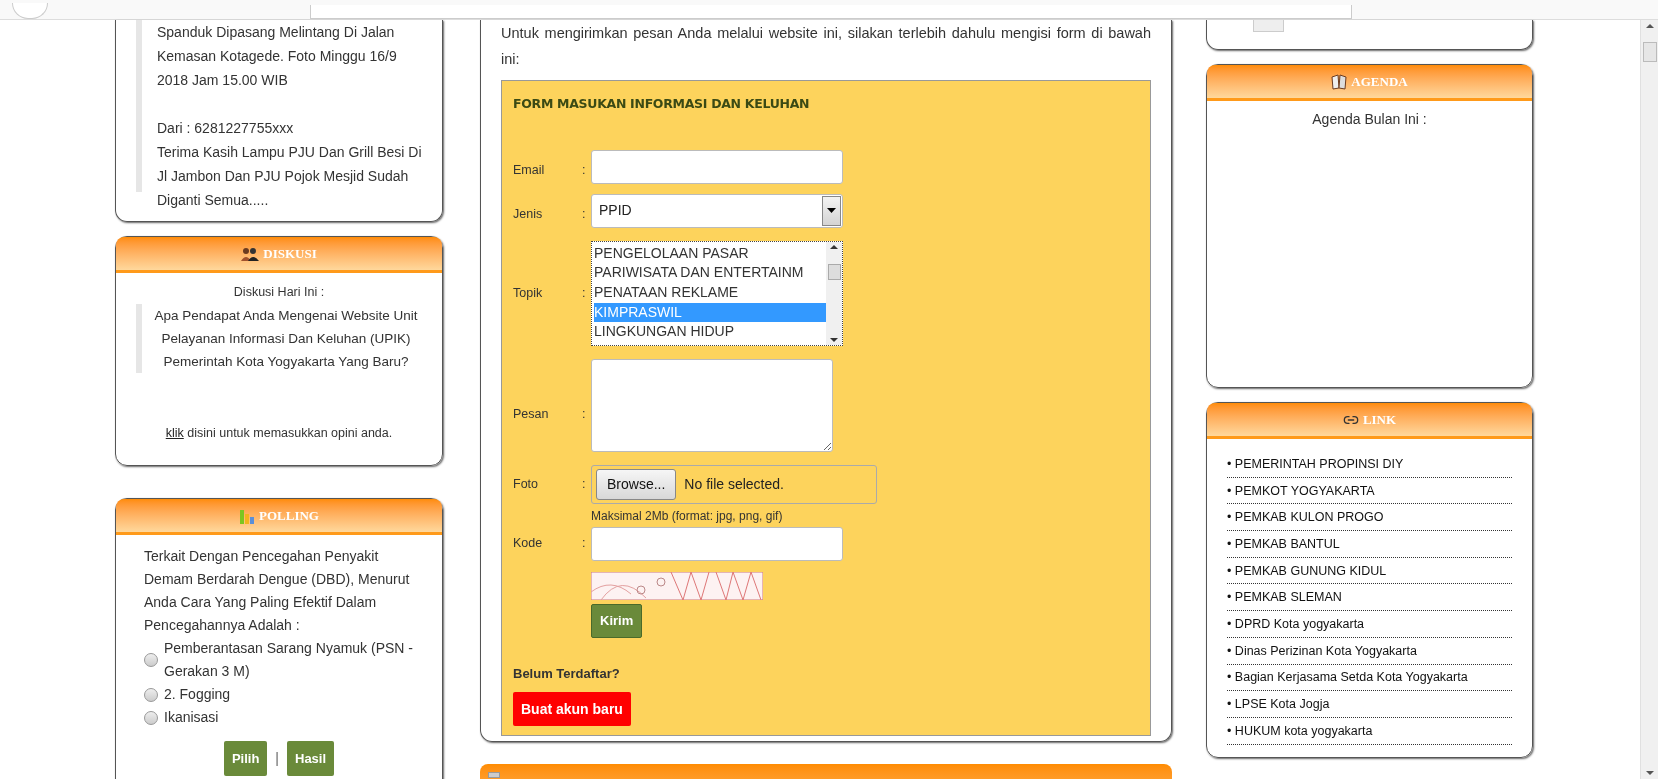  I want to click on external-link: • HUKUM kota yogyakarta, so click(1300, 731).